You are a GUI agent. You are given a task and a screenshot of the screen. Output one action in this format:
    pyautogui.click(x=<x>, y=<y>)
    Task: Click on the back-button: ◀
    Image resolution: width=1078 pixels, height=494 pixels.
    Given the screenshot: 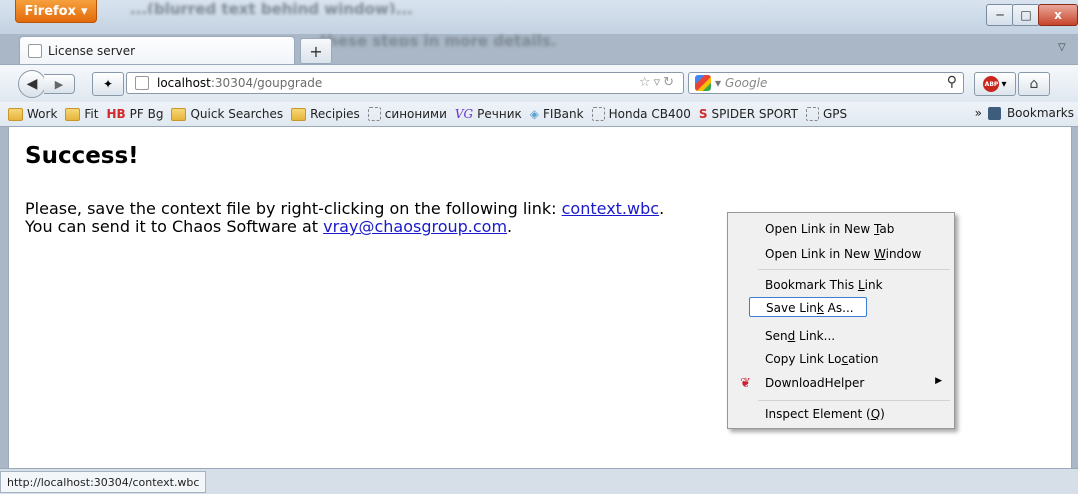 What is the action you would take?
    pyautogui.click(x=32, y=84)
    